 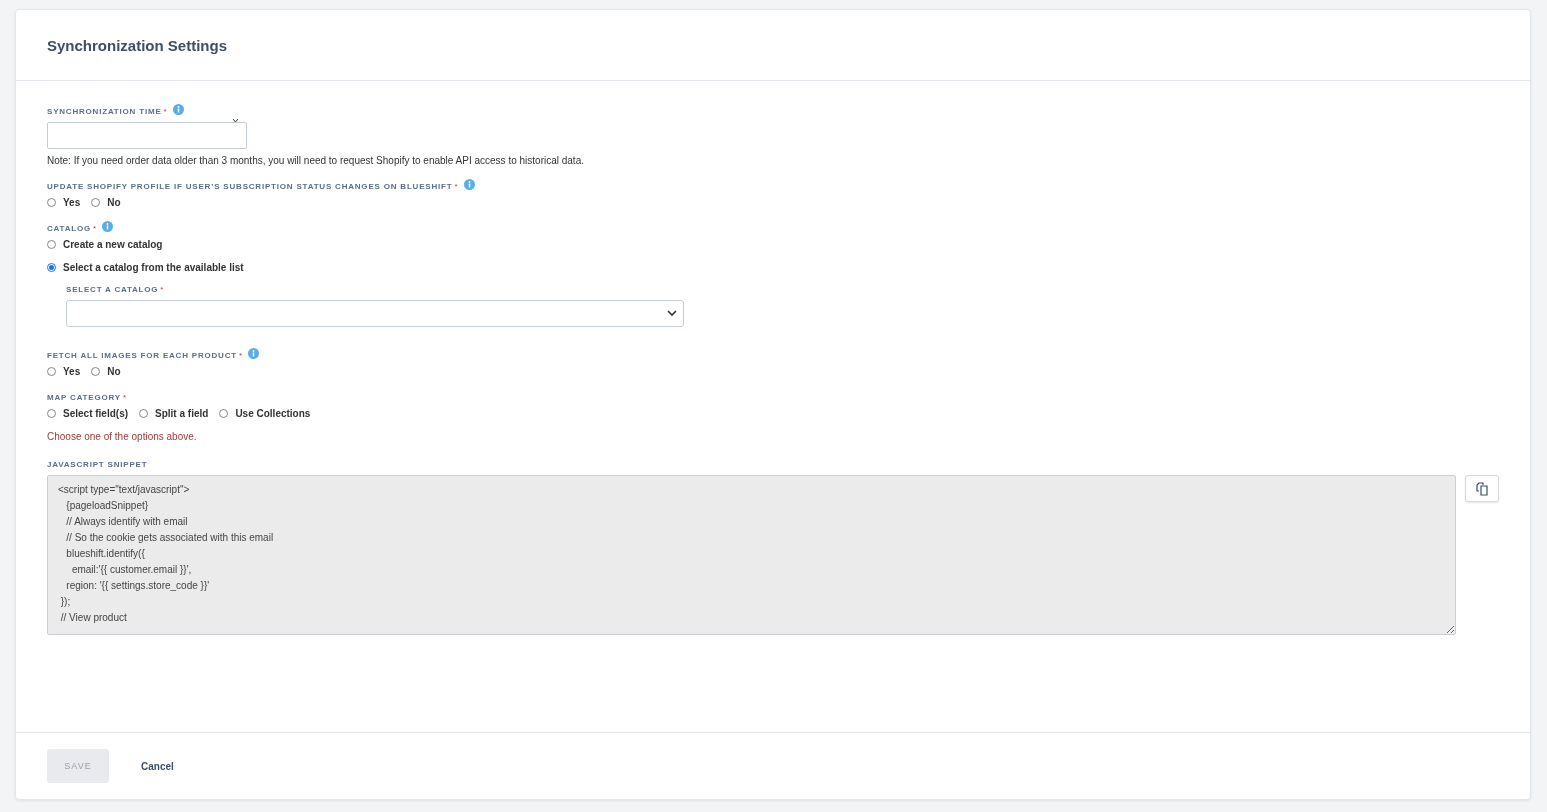 I want to click on radio-label: Select a catalog from the available list, so click(x=153, y=267).